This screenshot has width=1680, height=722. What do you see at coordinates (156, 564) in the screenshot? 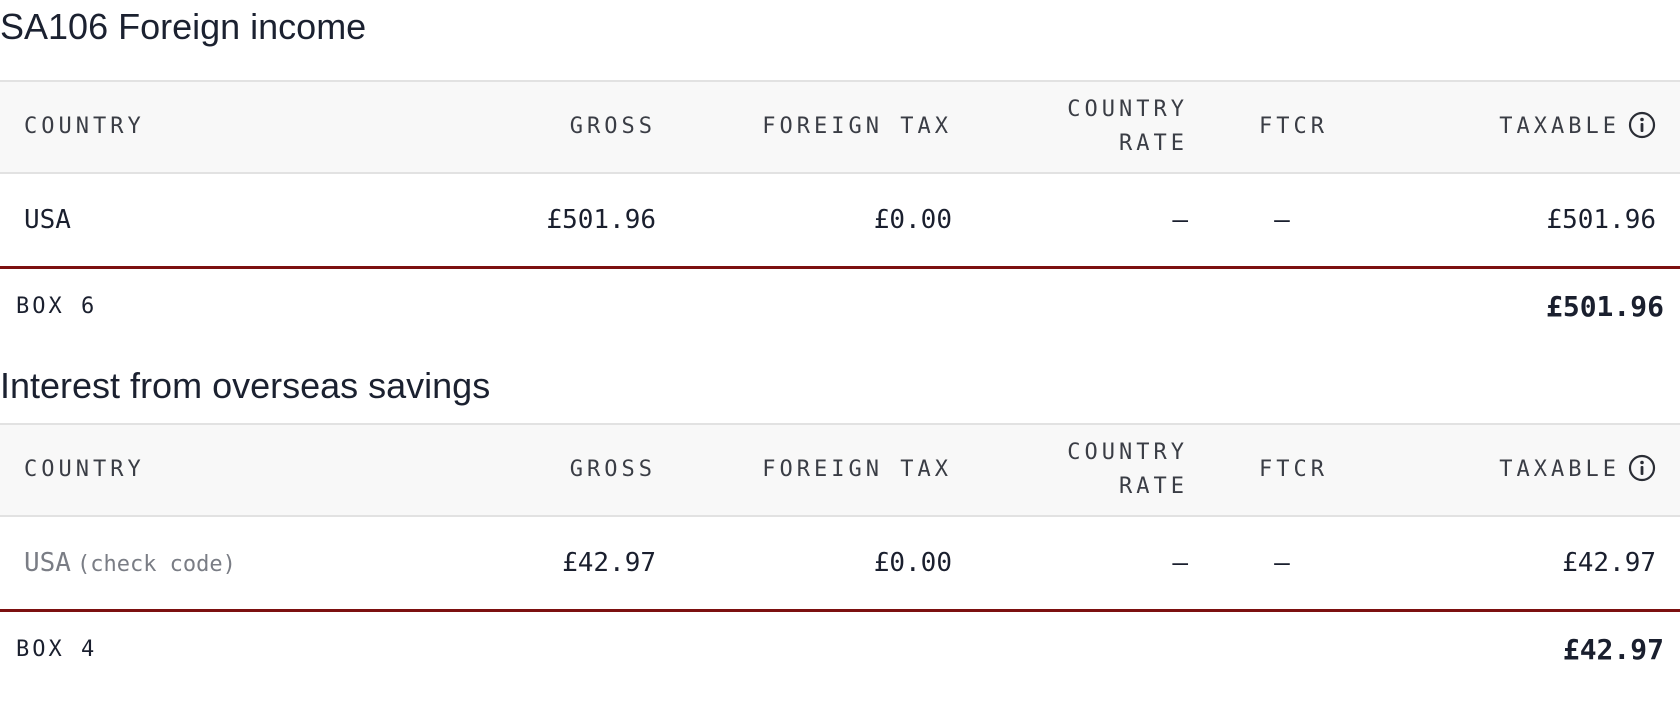
I see `check-code-note: (check code)` at bounding box center [156, 564].